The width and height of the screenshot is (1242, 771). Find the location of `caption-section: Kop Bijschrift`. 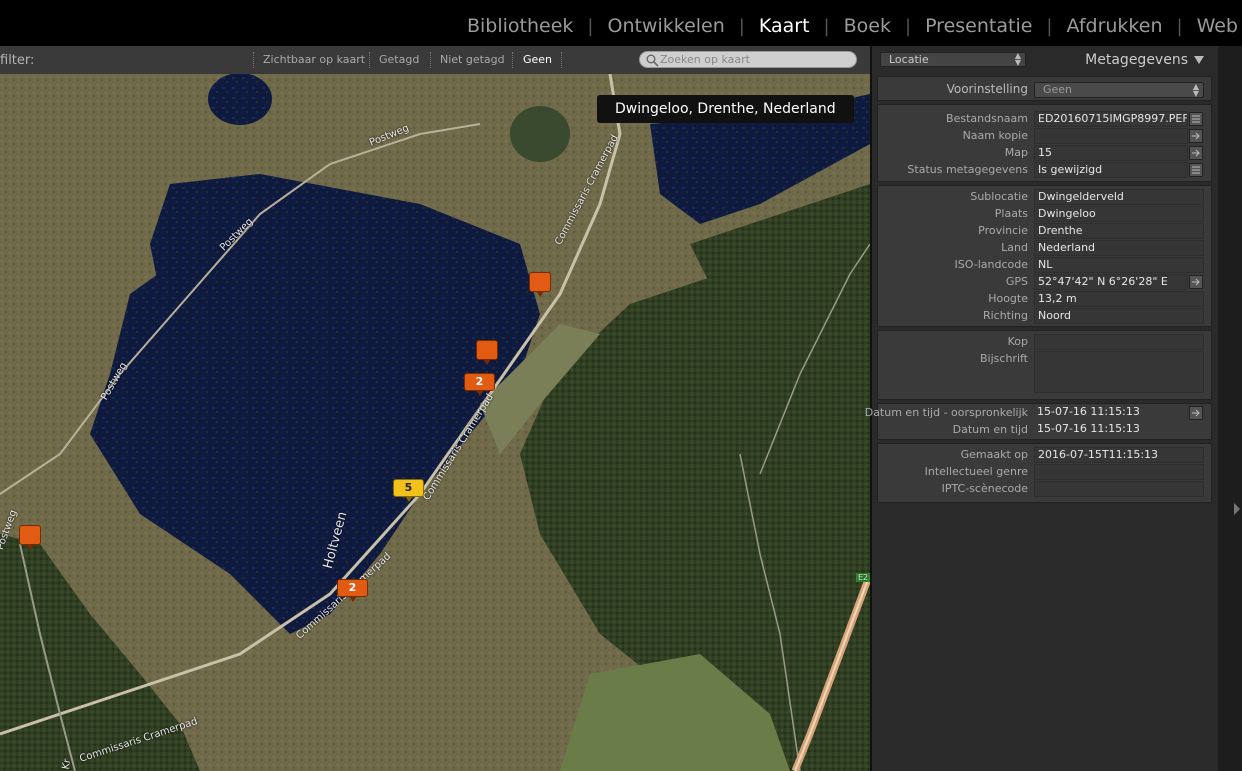

caption-section: Kop Bijschrift is located at coordinates (1044, 365).